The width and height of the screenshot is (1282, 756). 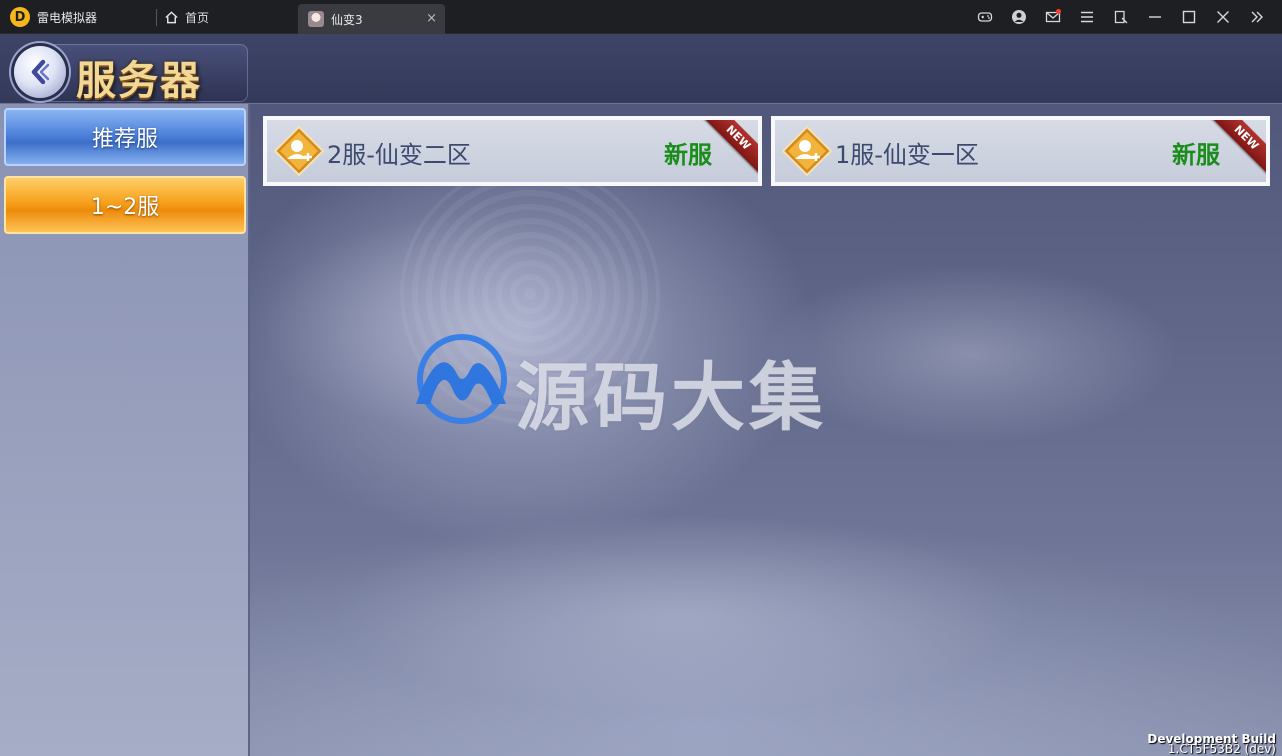 I want to click on window-controls, so click(x=1121, y=17).